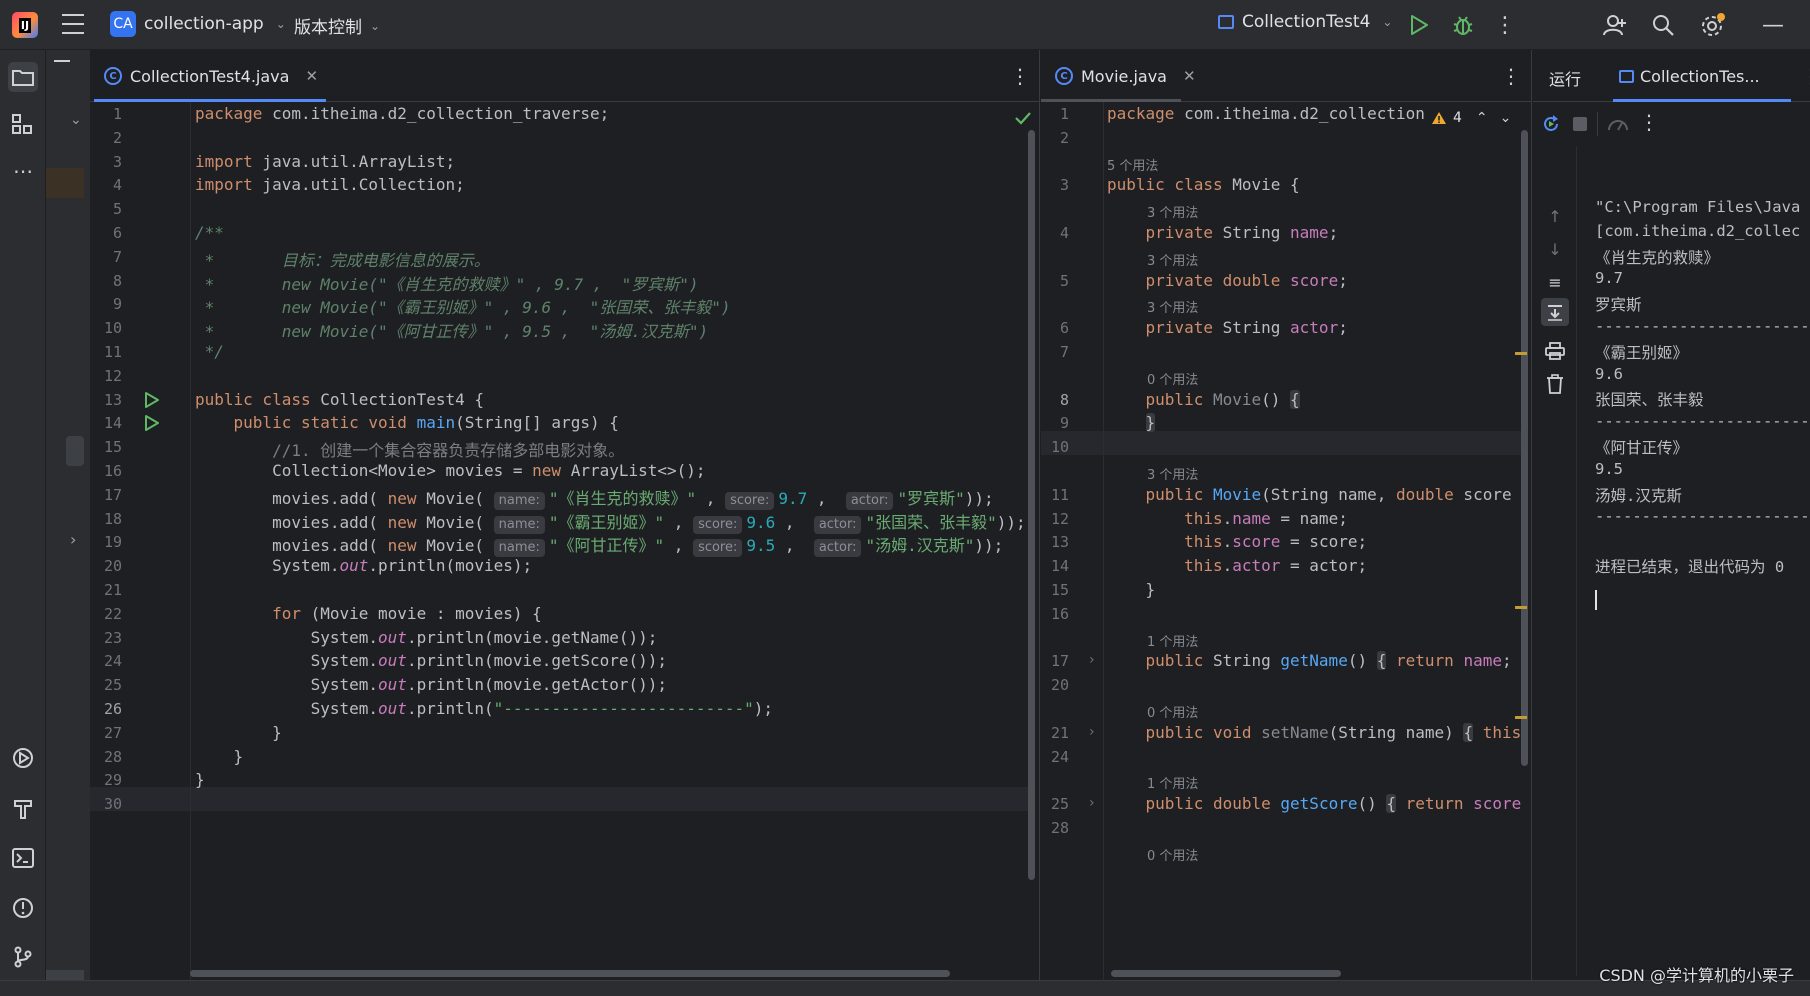  Describe the element at coordinates (1064, 76) in the screenshot. I see `java-class-icon: C` at that location.